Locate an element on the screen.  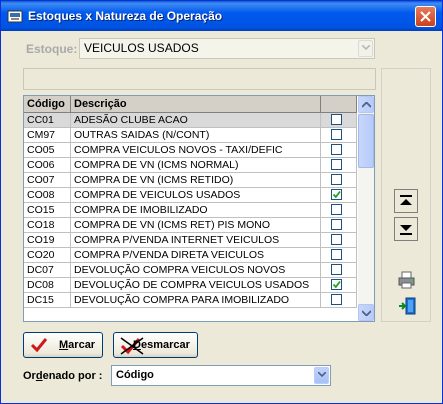
cell-descricao: COMPRA DE VN (ICMS NORMAL) is located at coordinates (196, 165).